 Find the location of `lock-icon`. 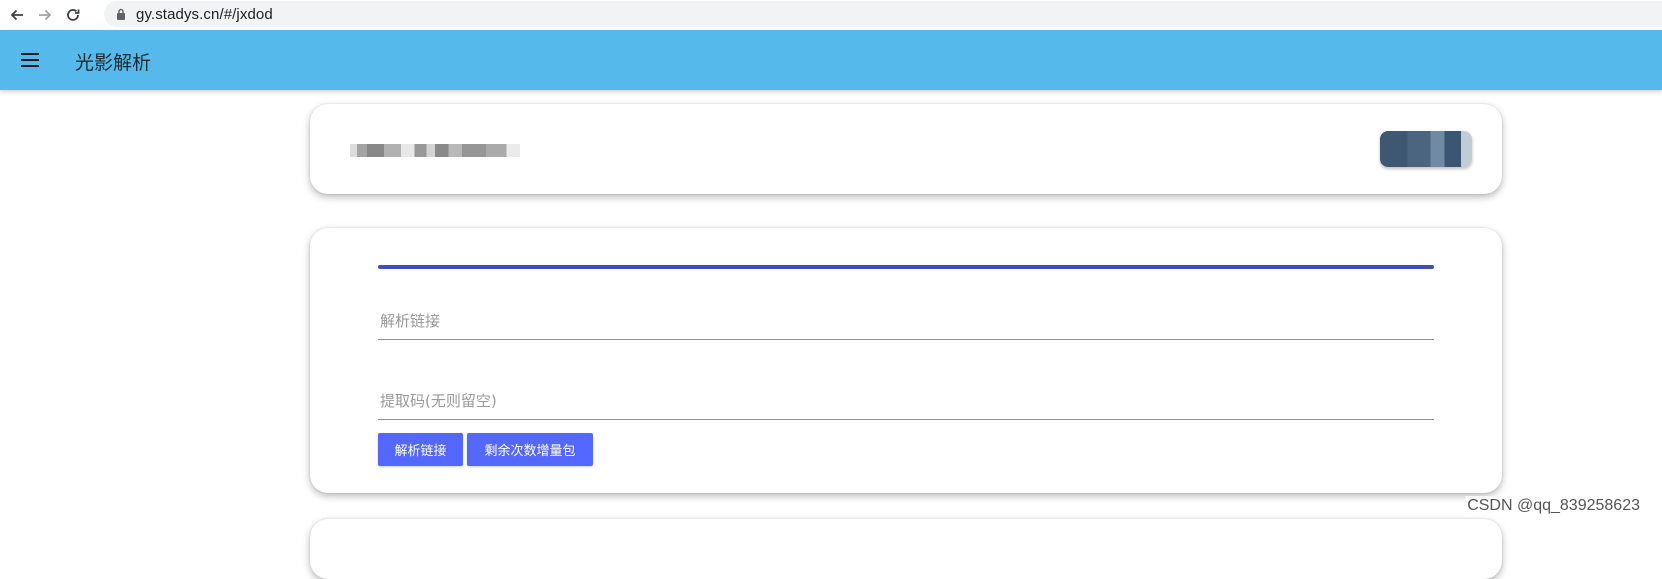

lock-icon is located at coordinates (121, 14).